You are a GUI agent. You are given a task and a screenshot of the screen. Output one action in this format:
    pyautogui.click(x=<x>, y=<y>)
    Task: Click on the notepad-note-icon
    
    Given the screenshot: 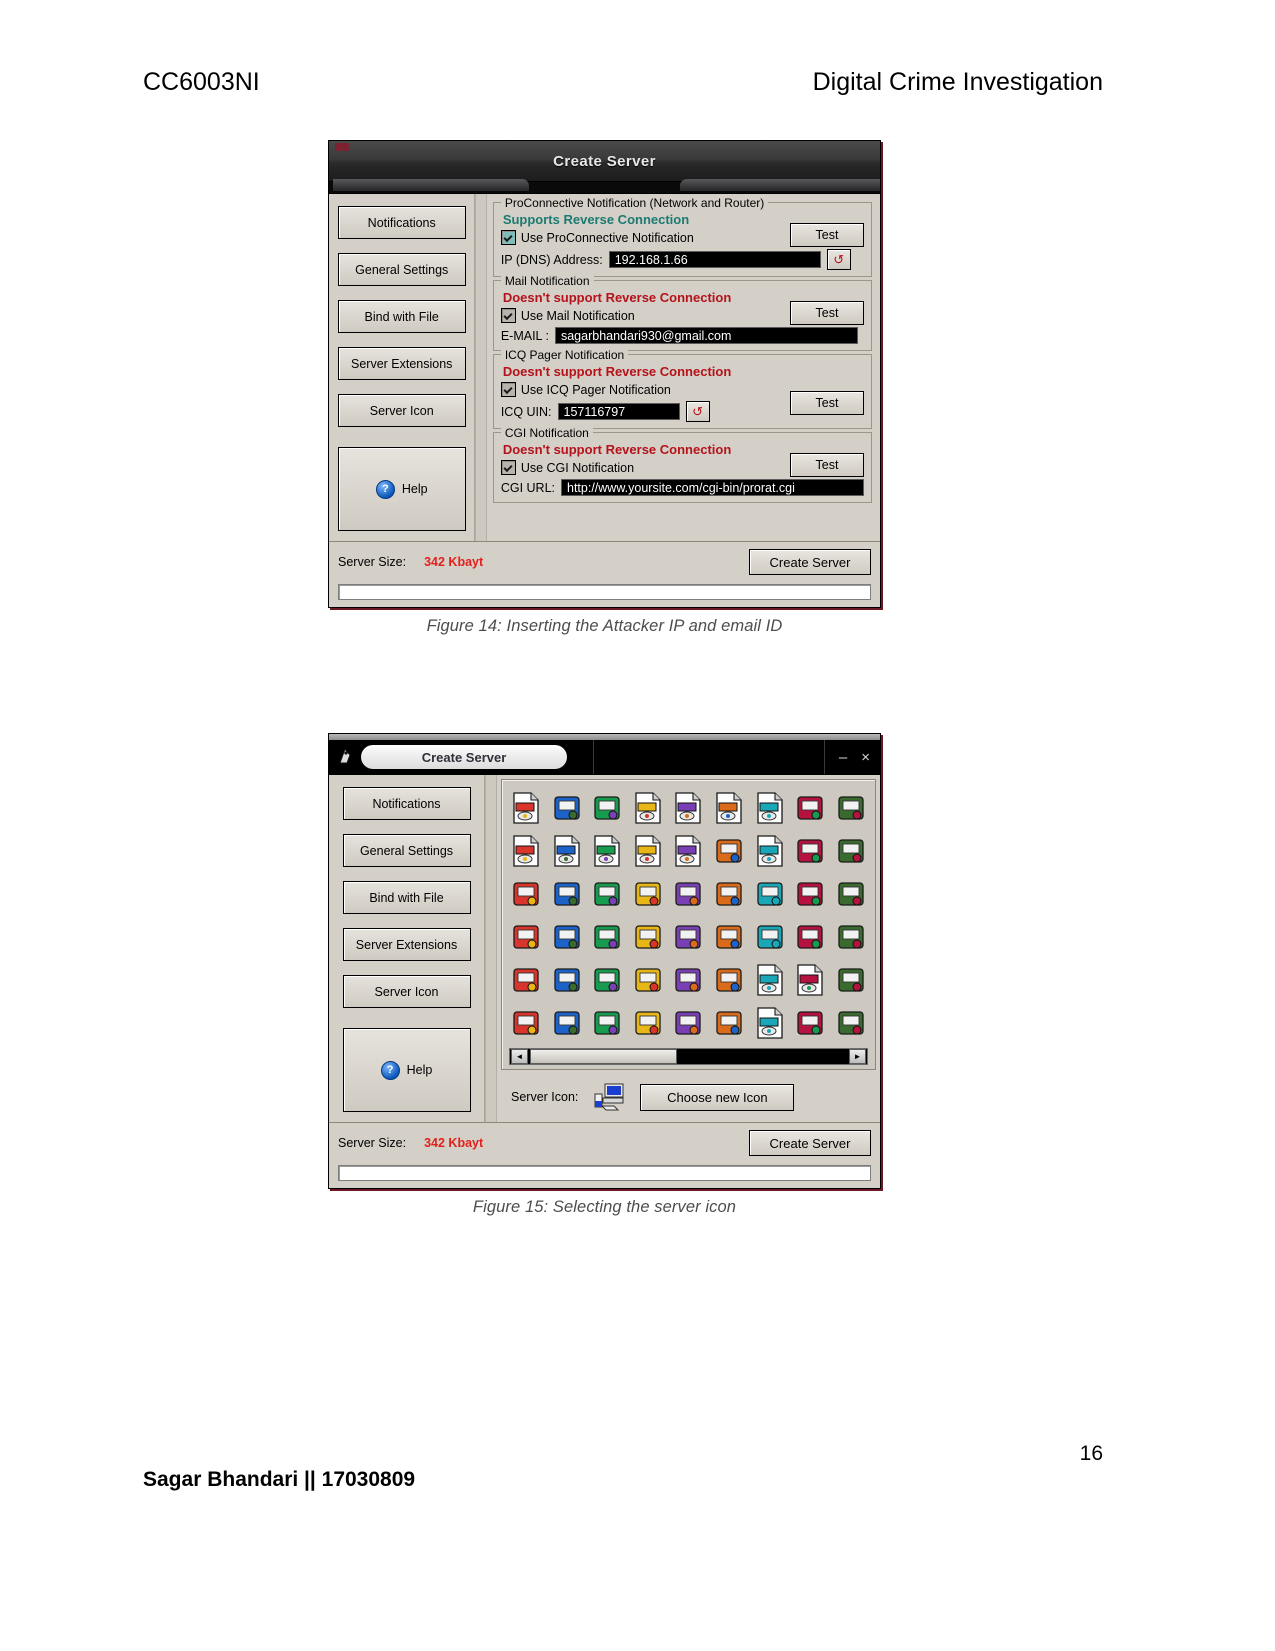 What is the action you would take?
    pyautogui.click(x=567, y=894)
    